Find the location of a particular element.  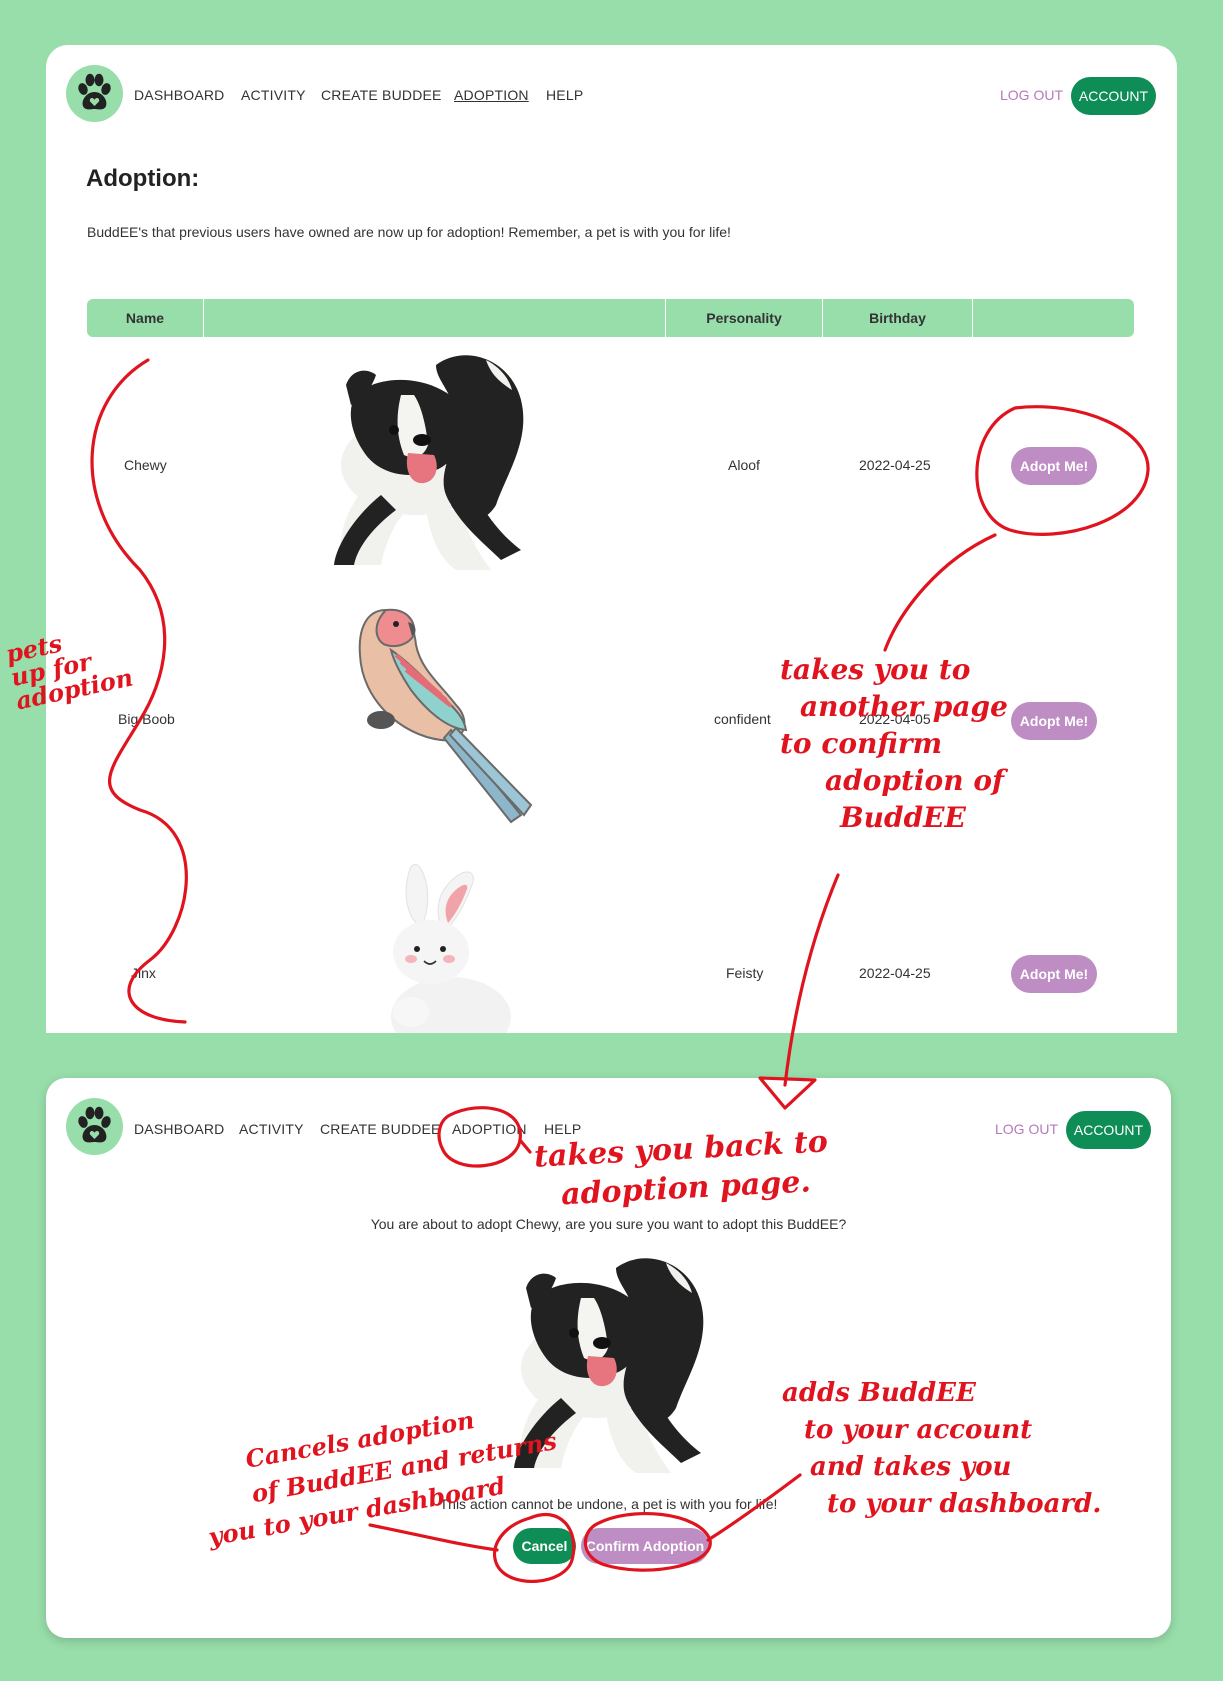

cancel-button: Cancel is located at coordinates (544, 1546).